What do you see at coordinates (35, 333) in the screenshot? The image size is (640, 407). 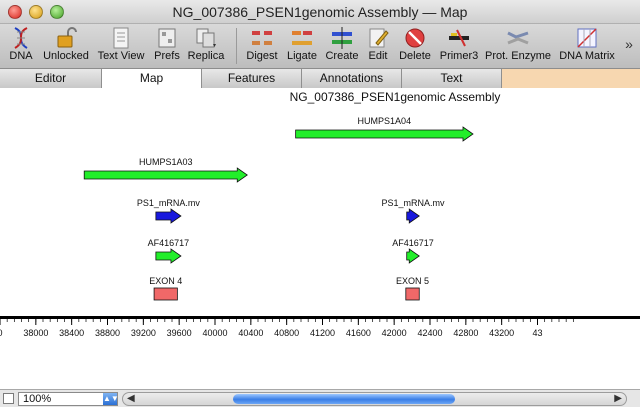 I see `ruler-tick-label: 38000` at bounding box center [35, 333].